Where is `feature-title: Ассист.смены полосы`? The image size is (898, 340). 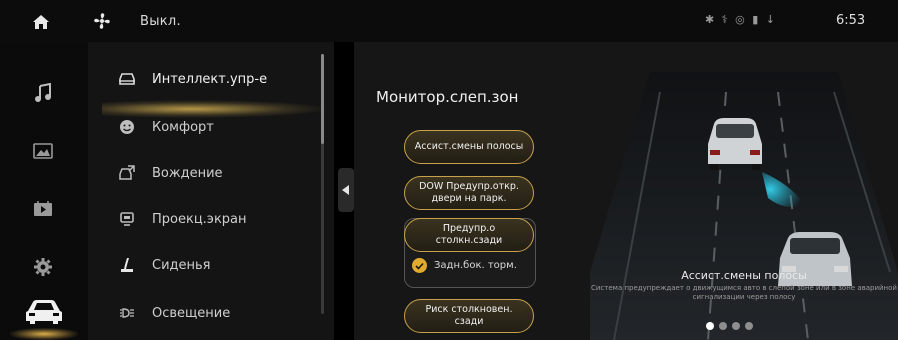 feature-title: Ассист.смены полосы is located at coordinates (744, 275).